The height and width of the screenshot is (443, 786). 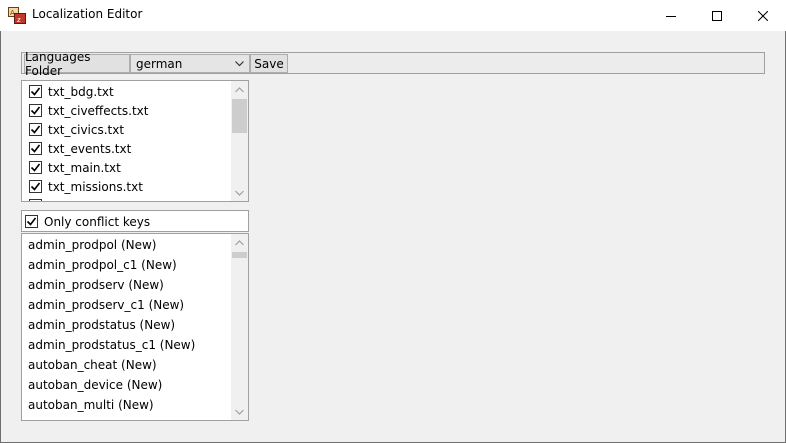 I want to click on file-item-label: txt_missions.txt, so click(x=95, y=186).